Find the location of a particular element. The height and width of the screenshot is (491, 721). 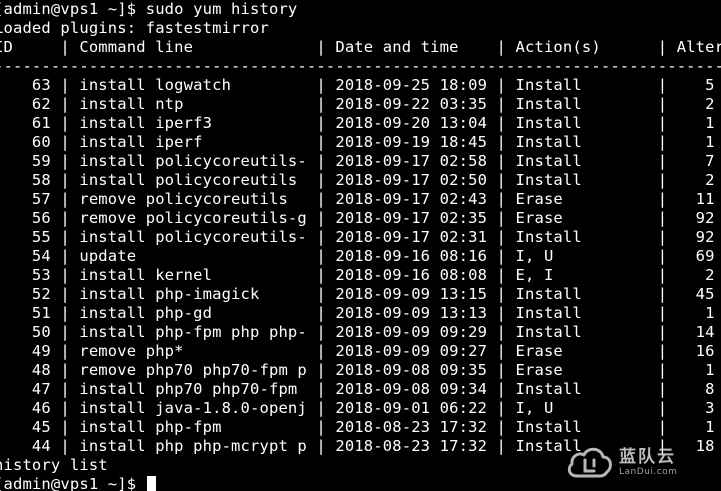

text-cursor is located at coordinates (151, 483).